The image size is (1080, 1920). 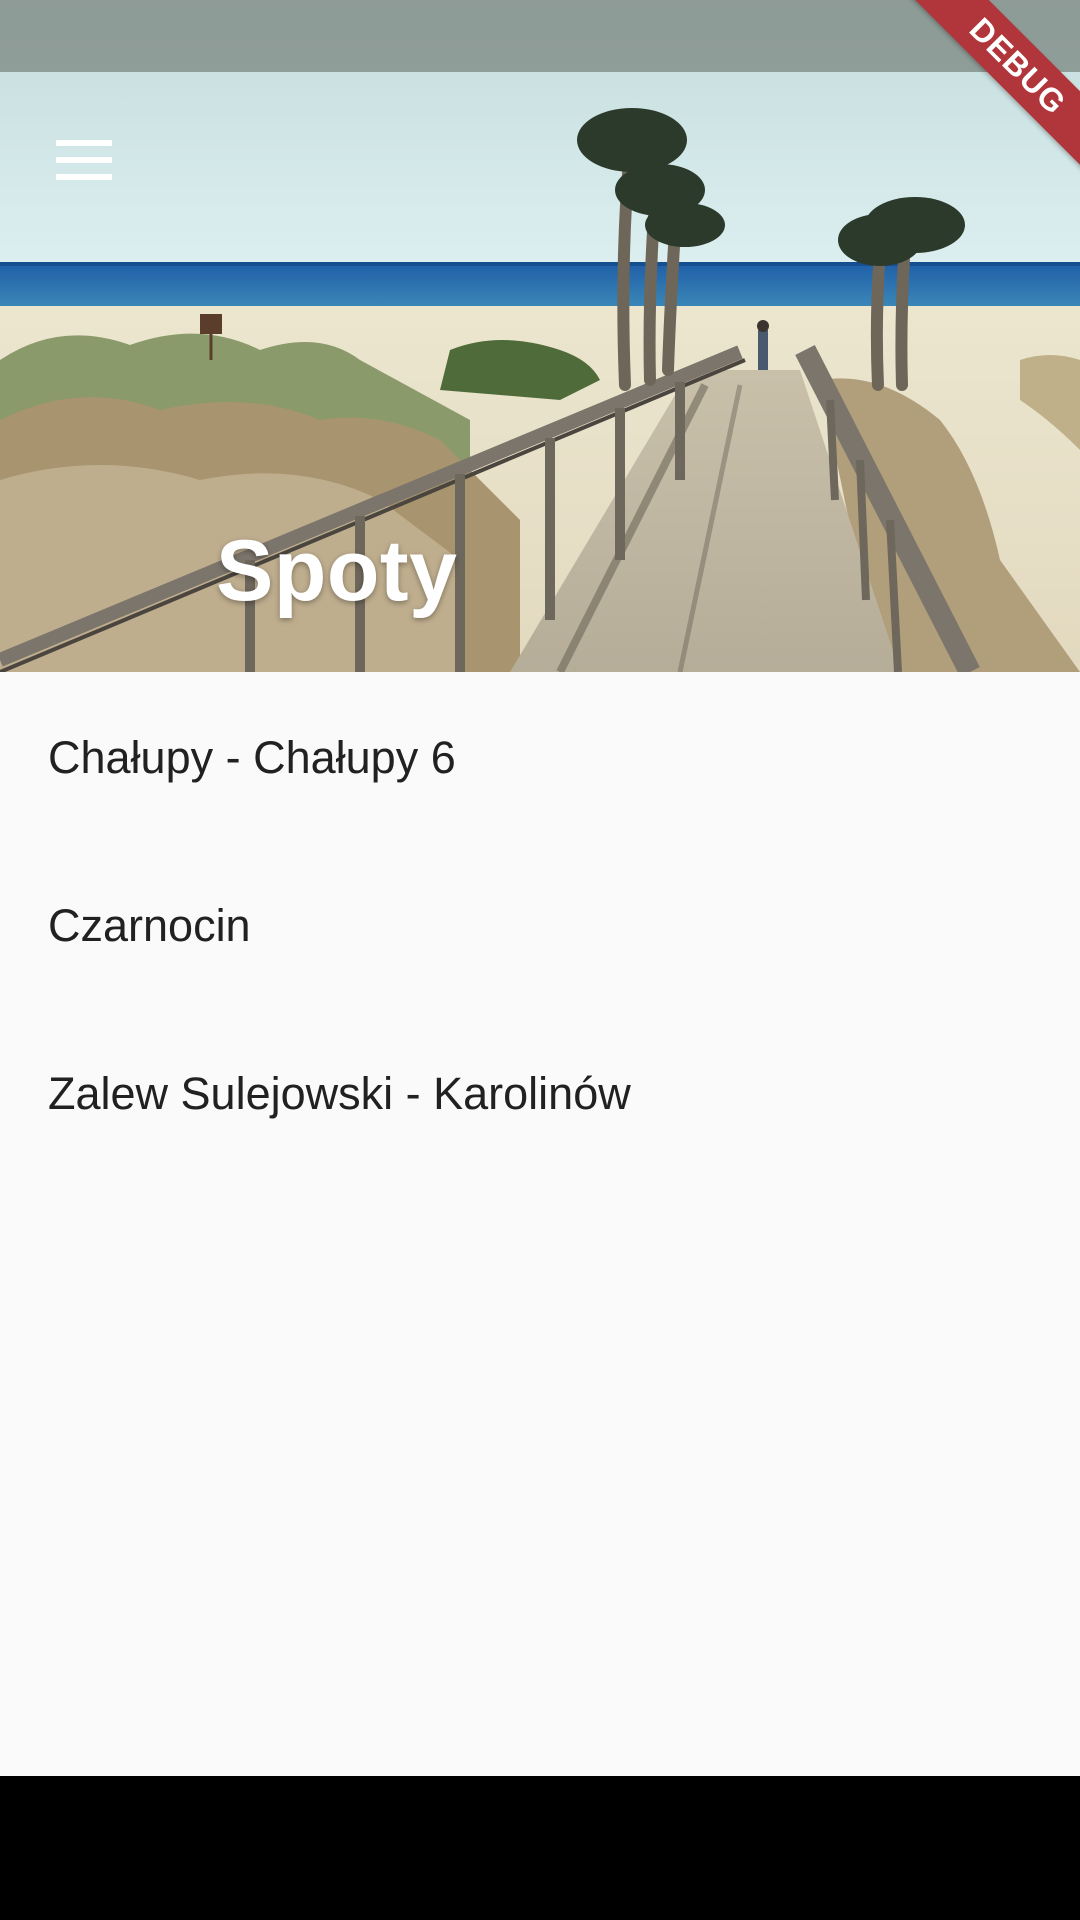 I want to click on menu-icon, so click(x=84, y=160).